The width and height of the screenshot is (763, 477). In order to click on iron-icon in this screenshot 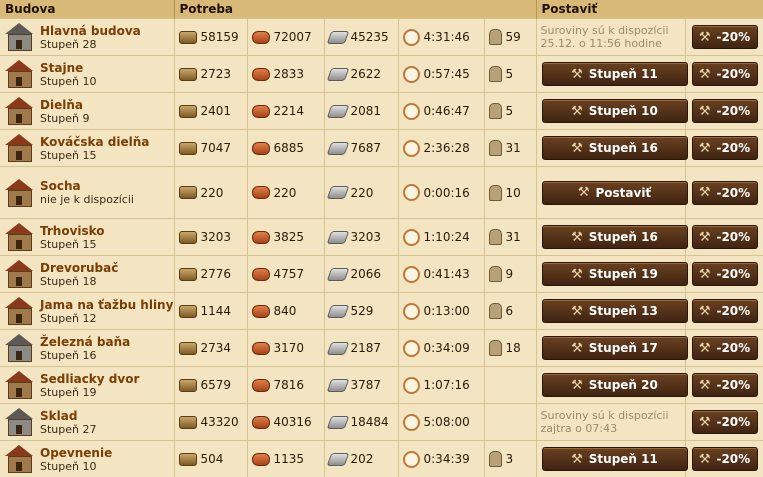, I will do `click(337, 111)`.